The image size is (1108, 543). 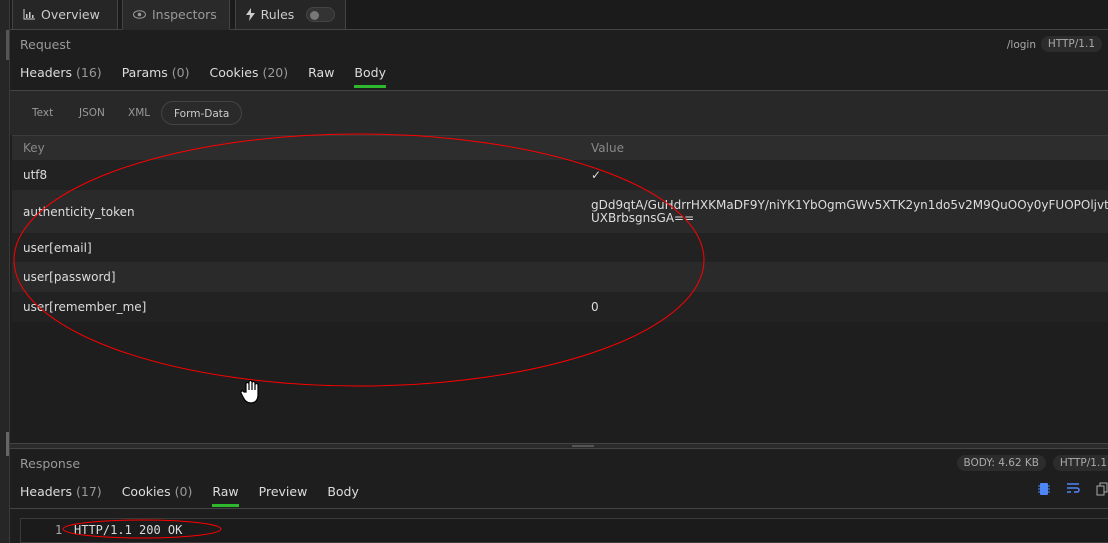 What do you see at coordinates (560, 277) in the screenshot?
I see `table-row: user[password]` at bounding box center [560, 277].